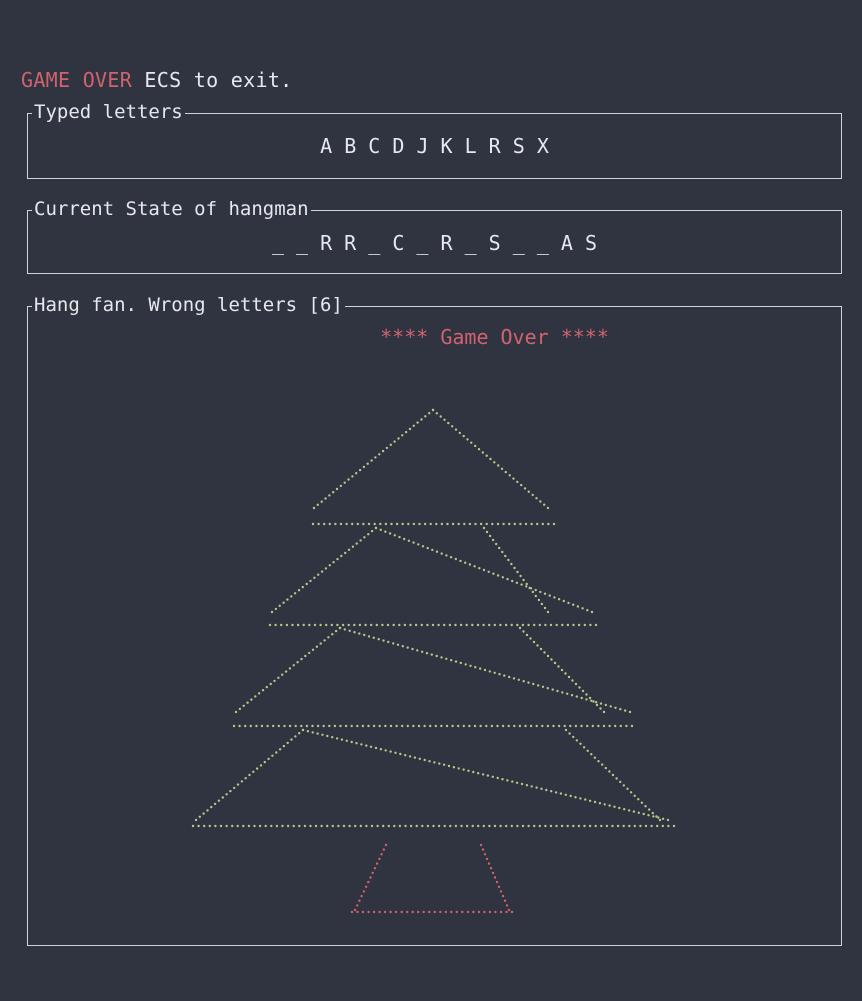 The height and width of the screenshot is (1001, 862). Describe the element at coordinates (434, 146) in the screenshot. I see `typed-letters-list: A B C D J K L R S X` at that location.